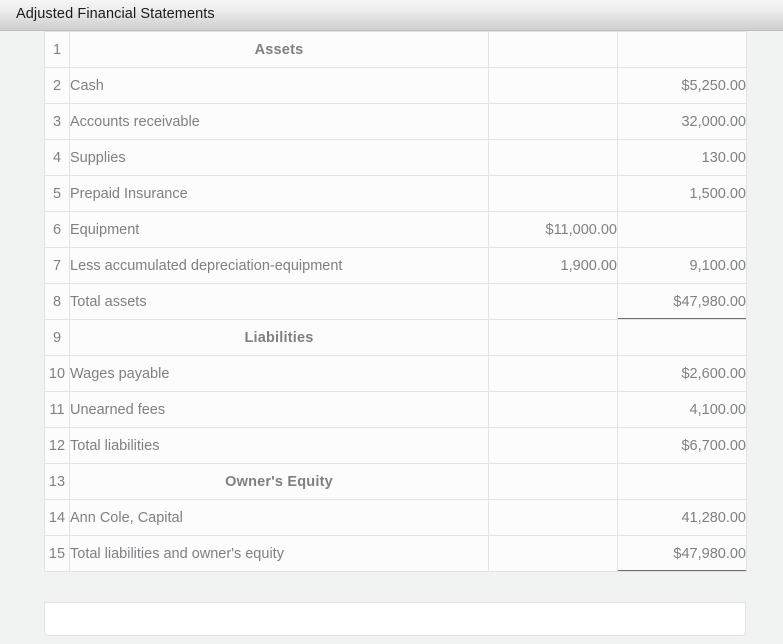  I want to click on row-number: 1, so click(57, 49).